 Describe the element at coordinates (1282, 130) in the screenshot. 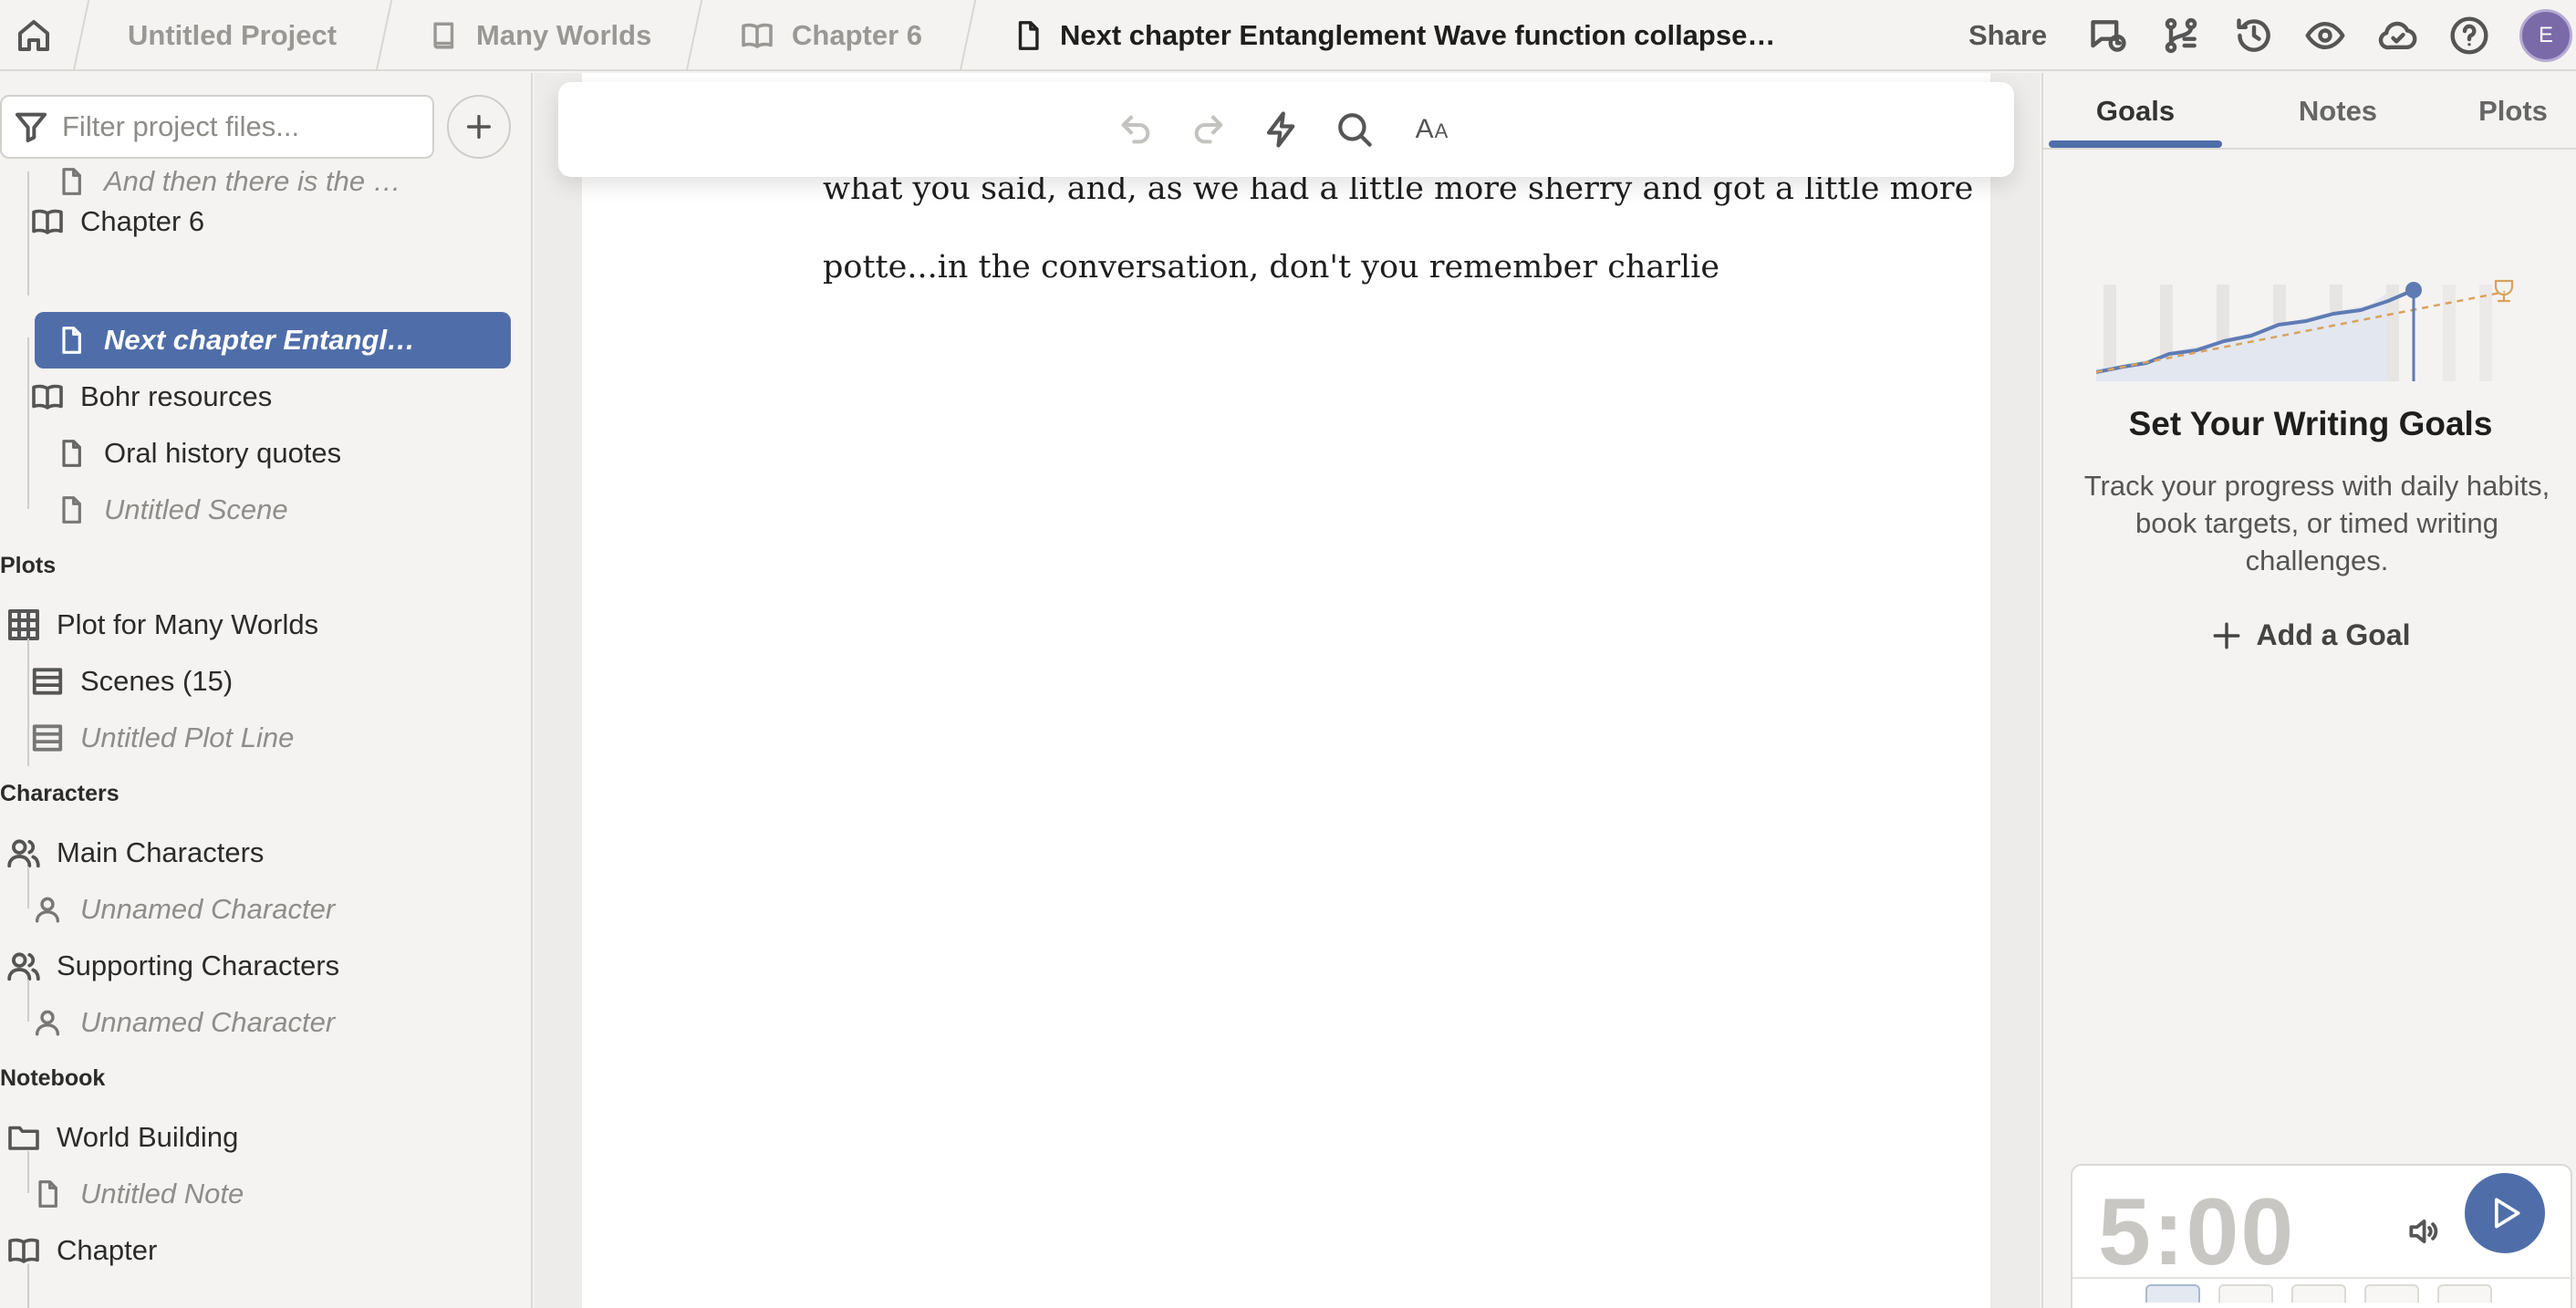

I see `quick-actions-button` at that location.